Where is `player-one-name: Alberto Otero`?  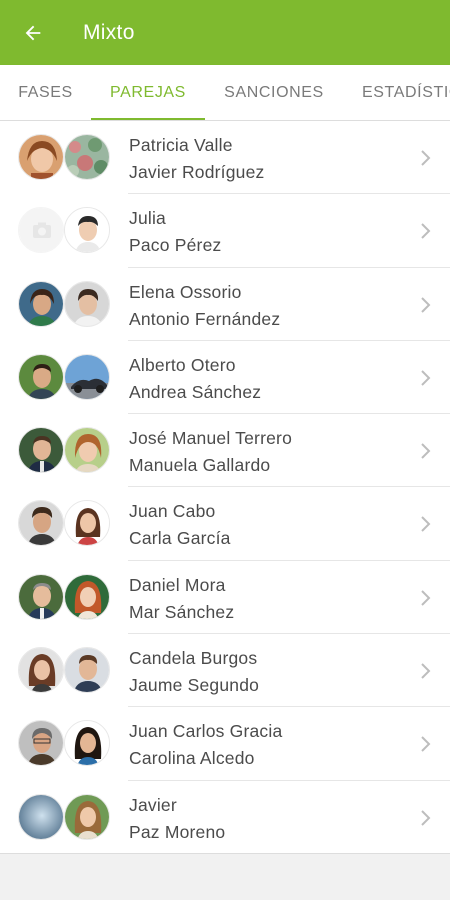 player-one-name: Alberto Otero is located at coordinates (182, 364).